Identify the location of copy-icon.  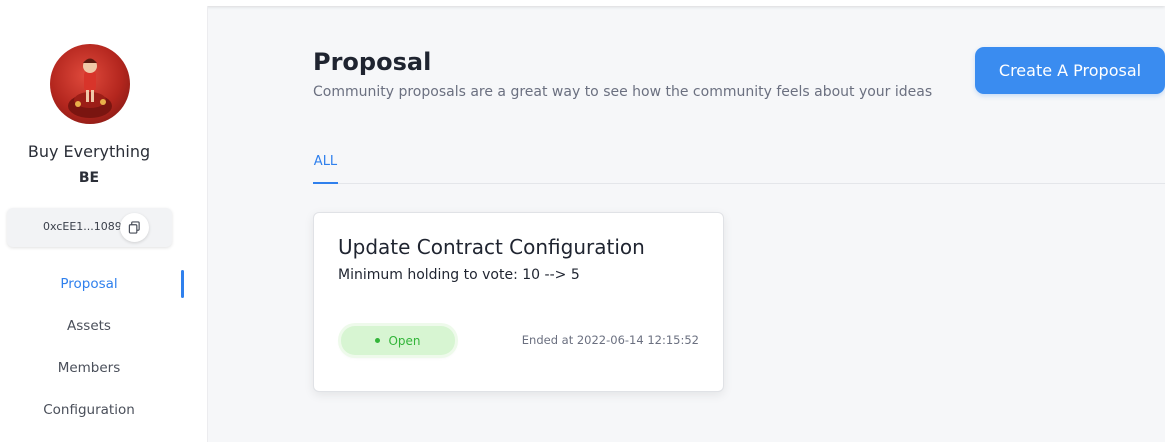
(134, 227).